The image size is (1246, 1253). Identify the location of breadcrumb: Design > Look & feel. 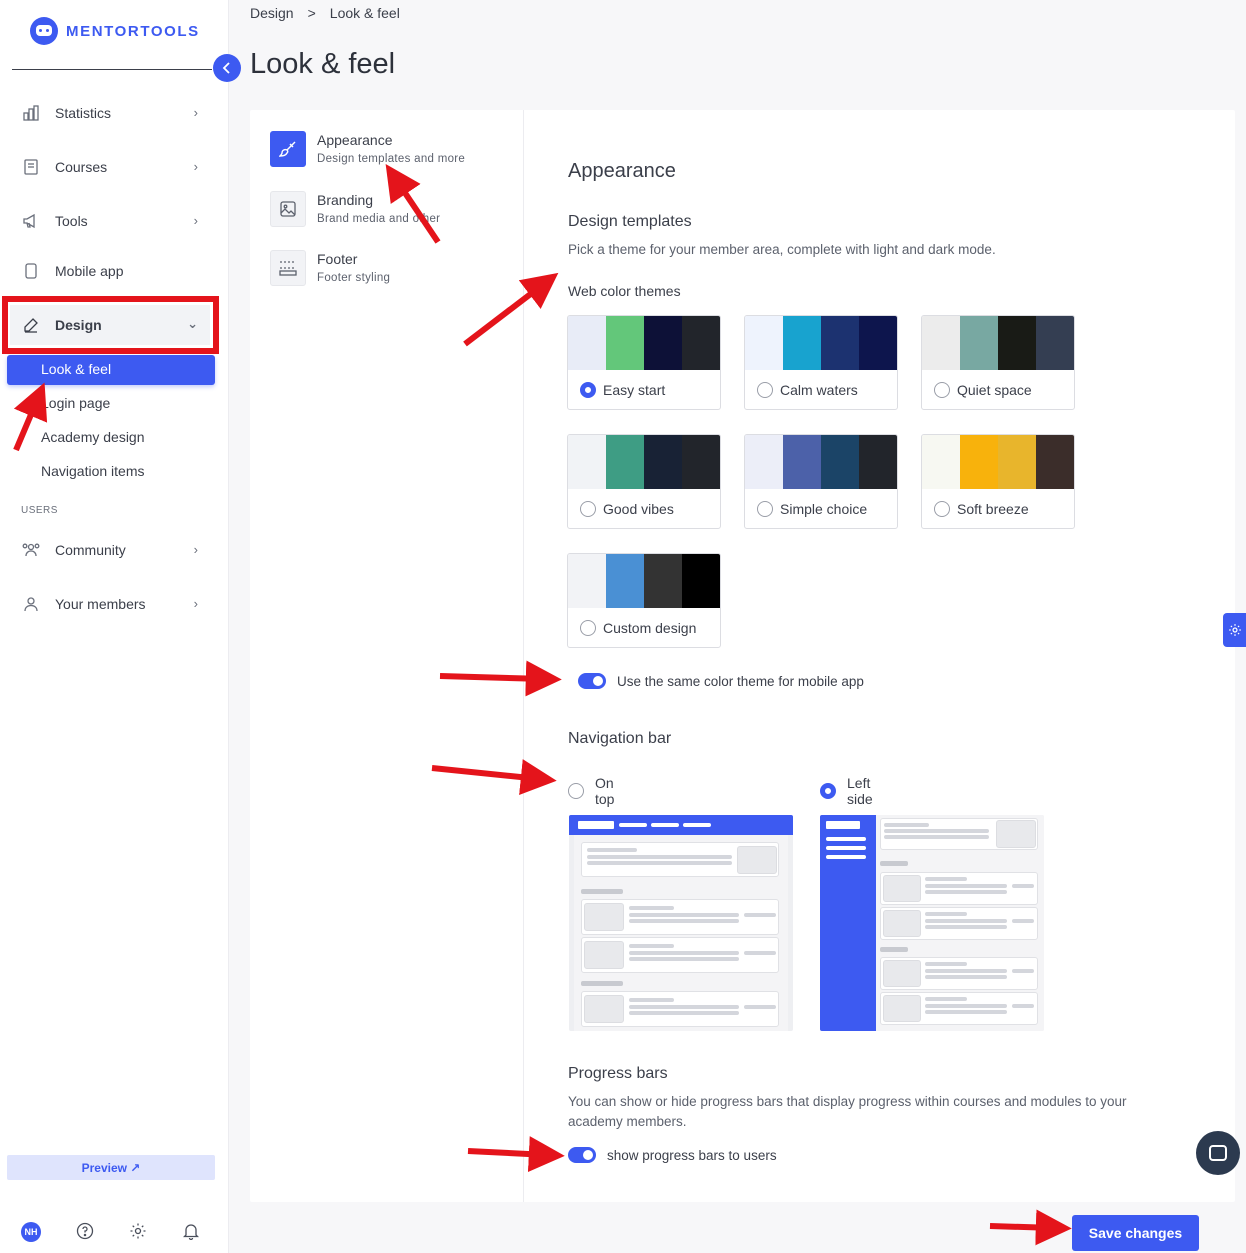
(325, 13).